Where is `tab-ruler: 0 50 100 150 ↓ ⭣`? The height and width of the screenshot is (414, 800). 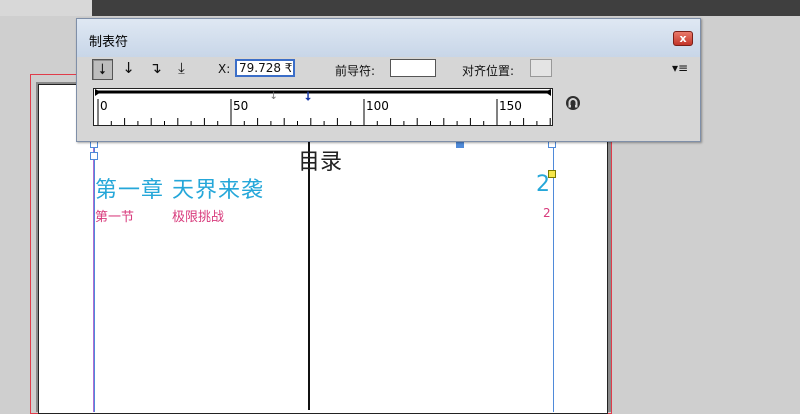 tab-ruler: 0 50 100 150 ↓ ⭣ is located at coordinates (323, 107).